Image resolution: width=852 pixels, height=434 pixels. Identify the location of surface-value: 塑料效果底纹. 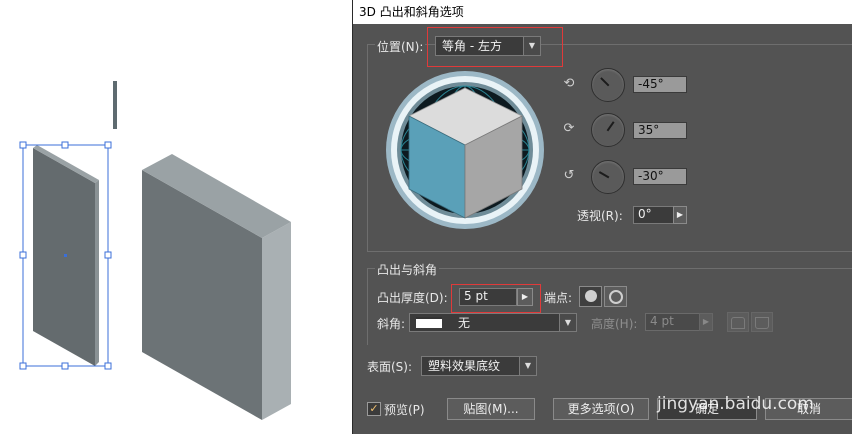
(464, 366).